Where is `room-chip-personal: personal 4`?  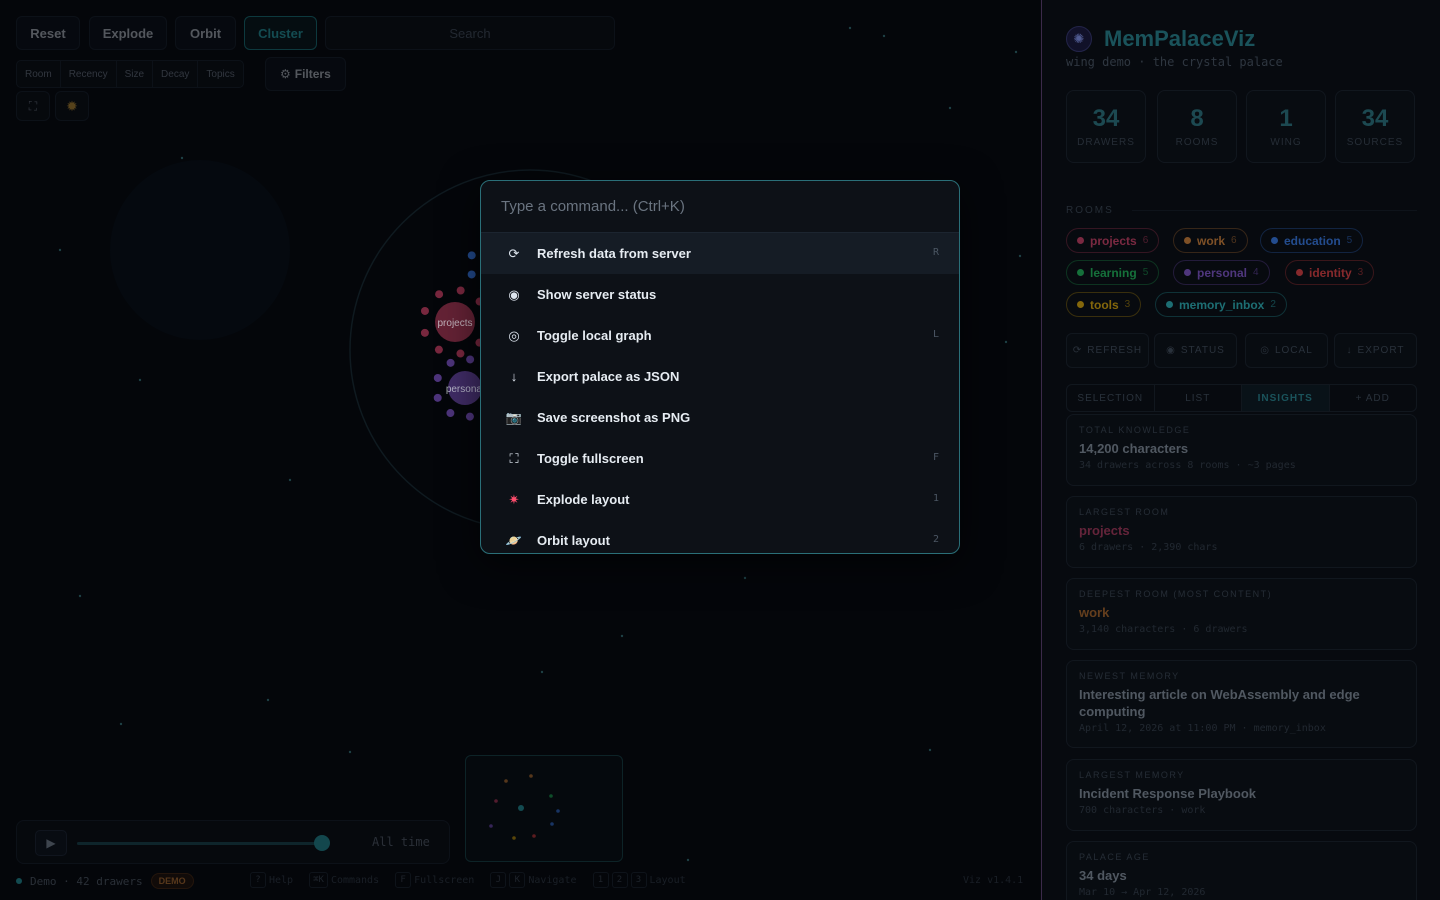 room-chip-personal: personal 4 is located at coordinates (1221, 272).